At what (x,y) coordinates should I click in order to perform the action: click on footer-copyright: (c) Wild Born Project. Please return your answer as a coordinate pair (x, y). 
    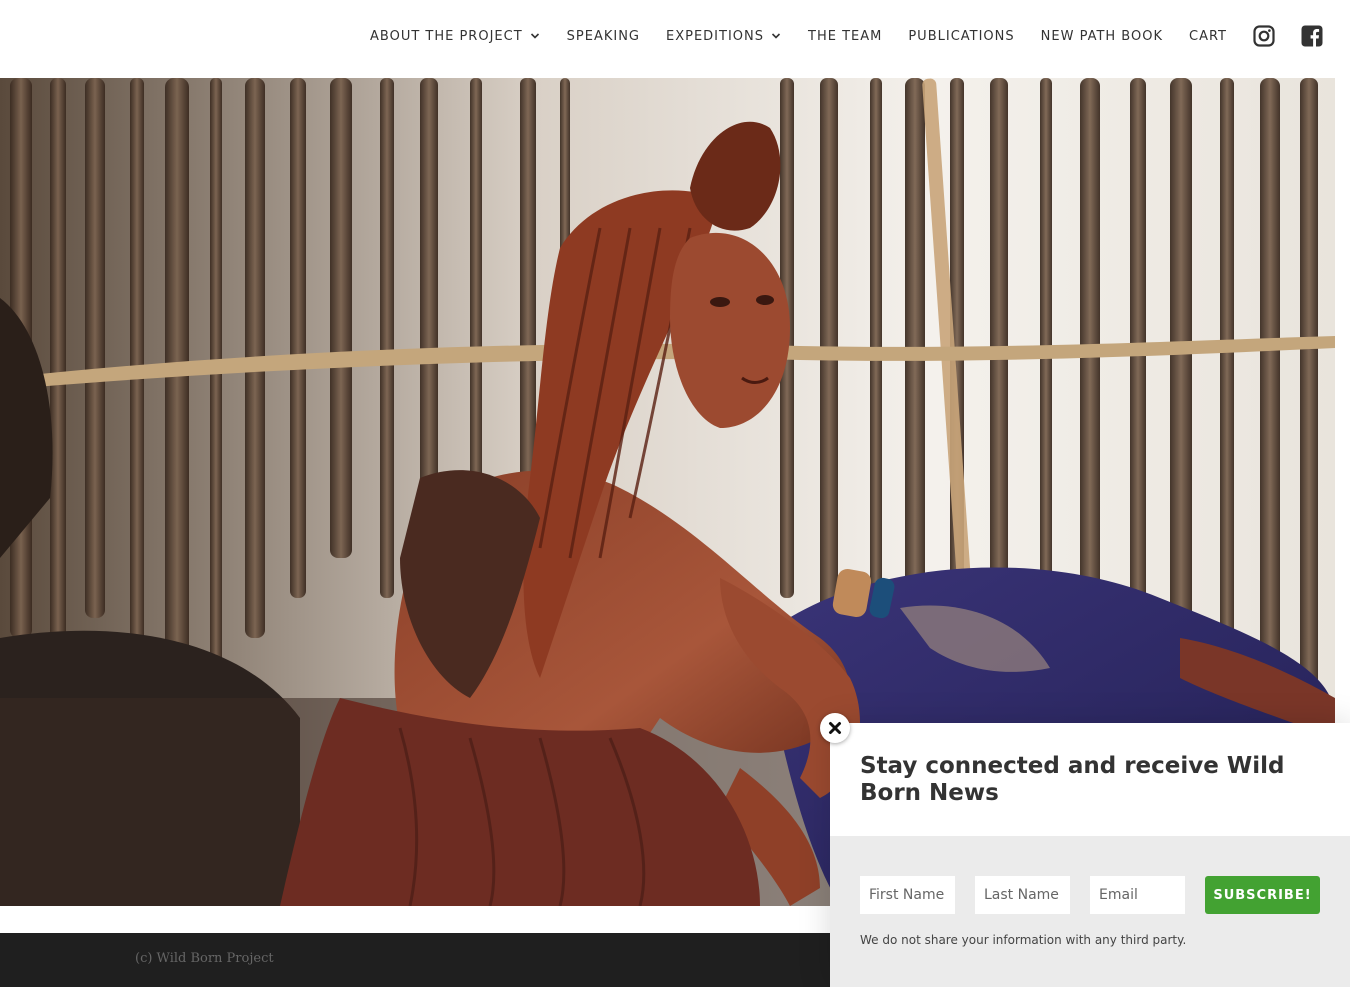
    Looking at the image, I should click on (204, 958).